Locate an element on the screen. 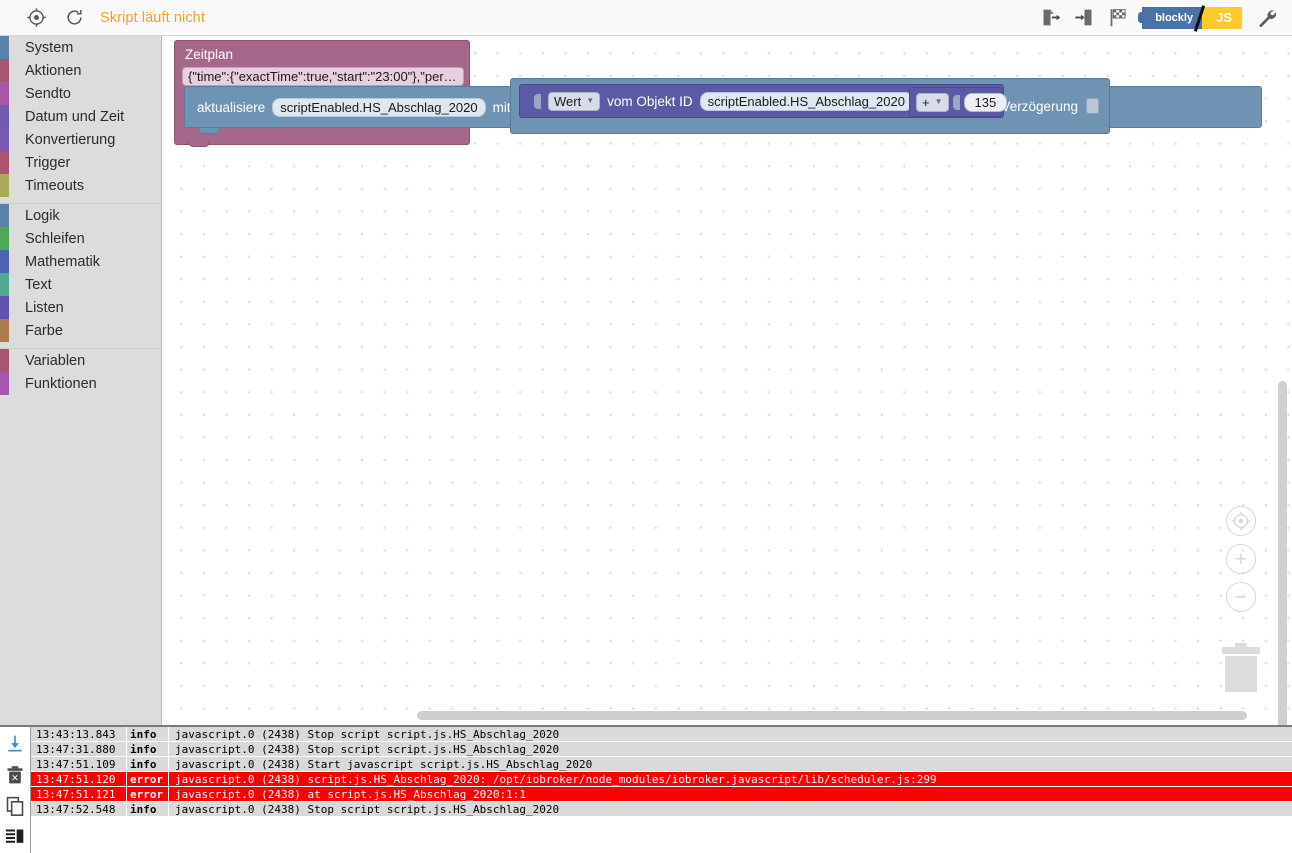  aktualisiere-object-id-field: scriptEnabled.HS_Abschlag_2020 is located at coordinates (379, 107).